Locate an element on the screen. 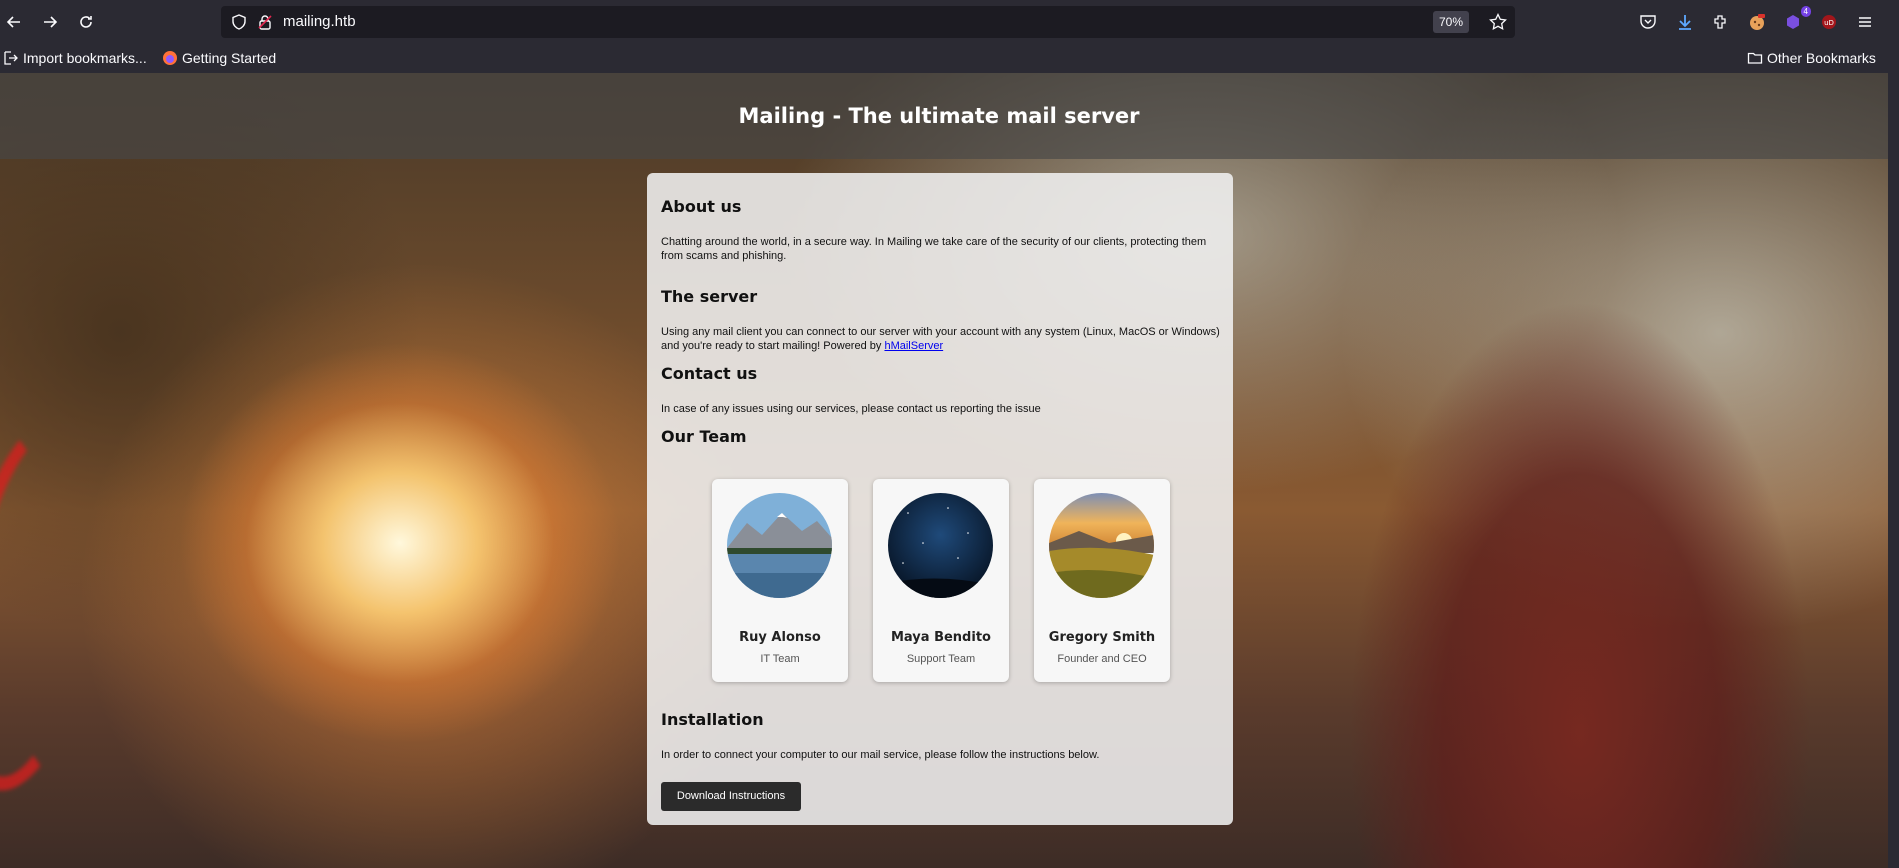 The width and height of the screenshot is (1899, 868). svg-text: uD is located at coordinates (1829, 23).